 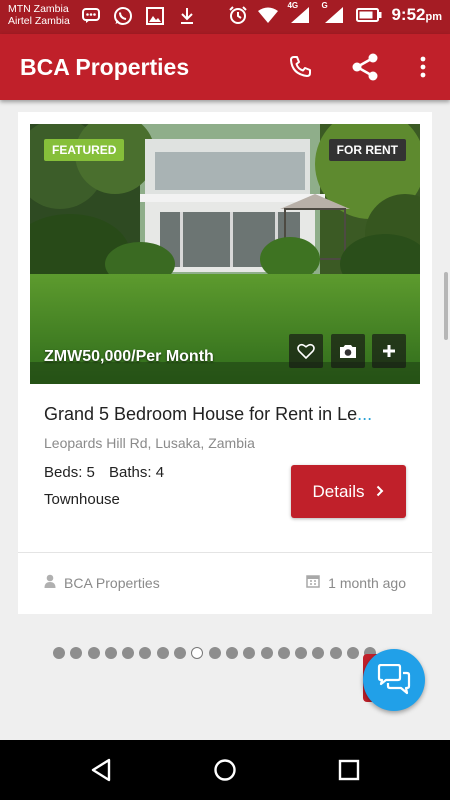 What do you see at coordinates (300, 67) in the screenshot?
I see `phone-icon` at bounding box center [300, 67].